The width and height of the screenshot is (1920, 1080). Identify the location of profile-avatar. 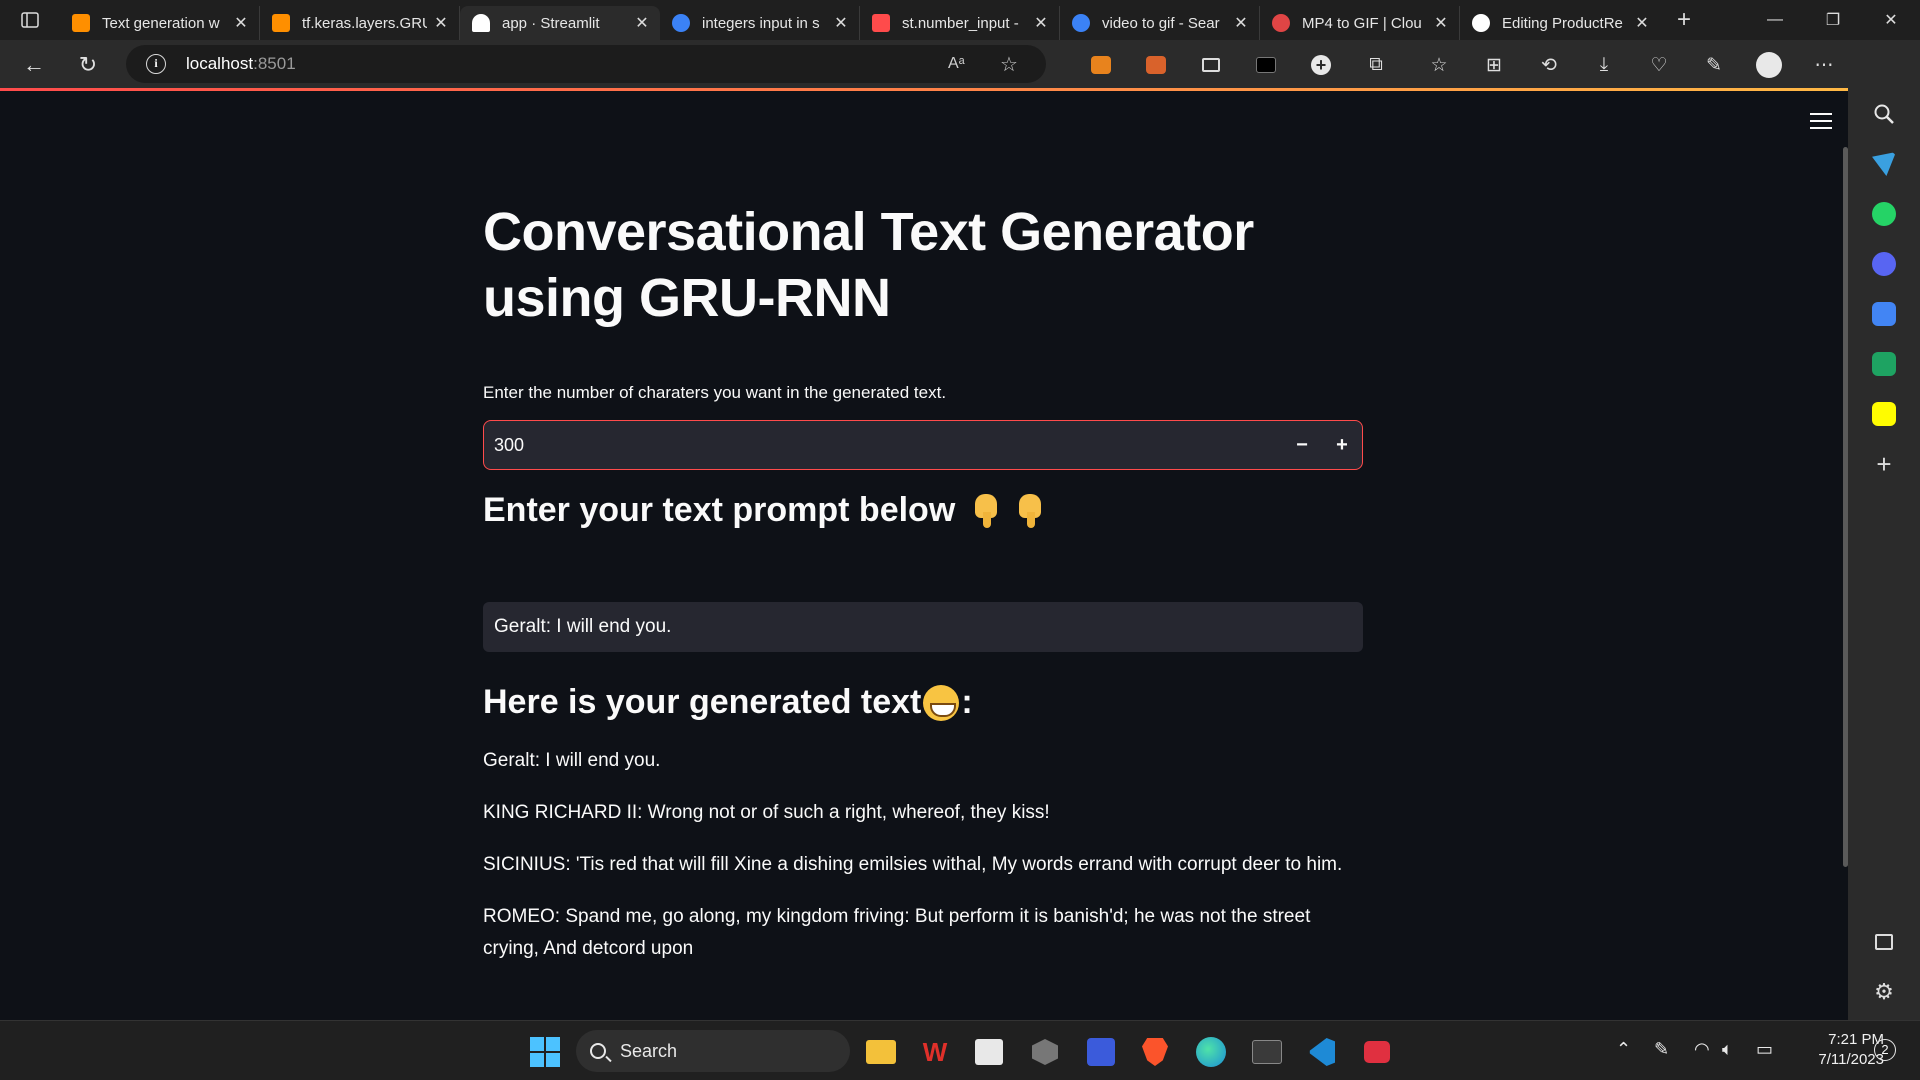
(1769, 65).